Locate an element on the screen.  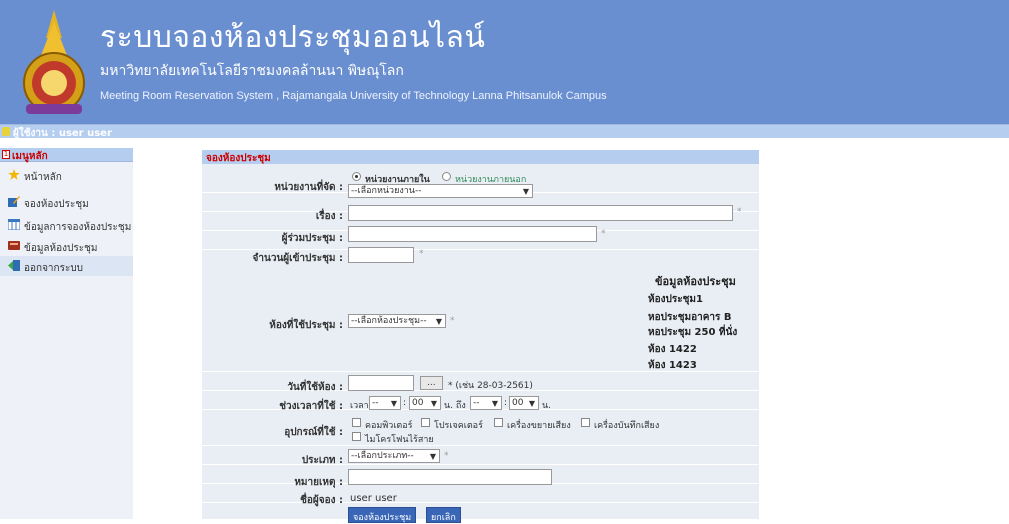
end-minute-select: 00 ▼ is located at coordinates (524, 403).